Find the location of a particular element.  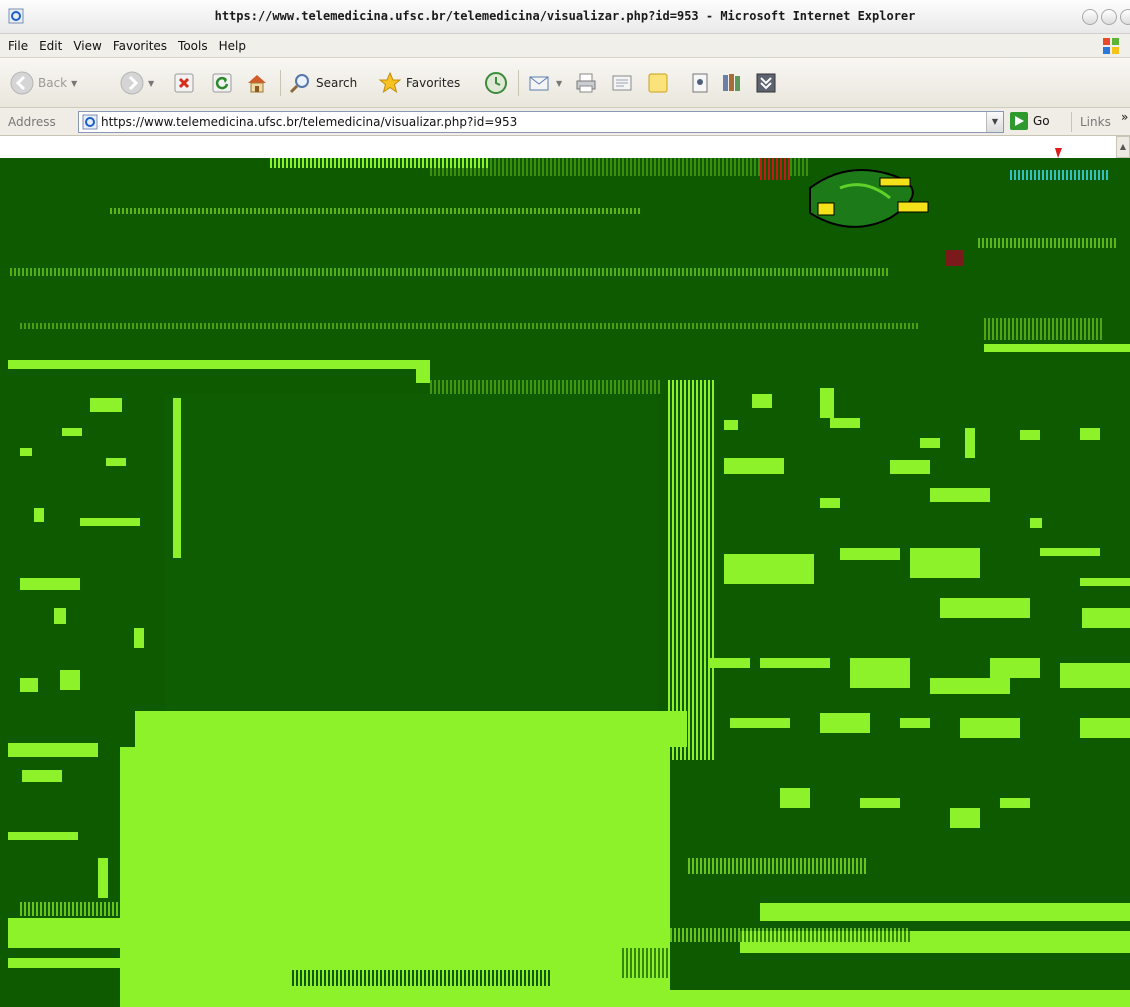

go-button: Go is located at coordinates (1030, 121).